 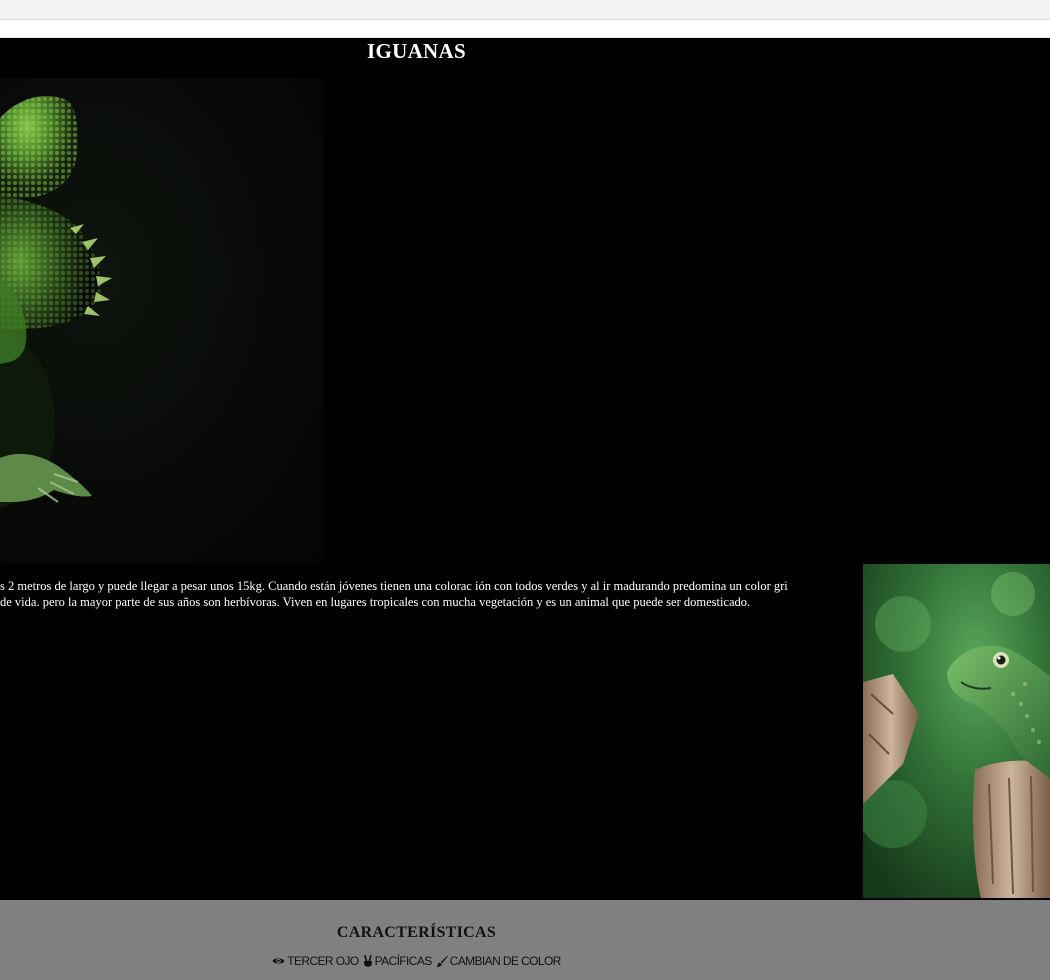 What do you see at coordinates (403, 961) in the screenshot?
I see `feature-label: PACÍFICAS` at bounding box center [403, 961].